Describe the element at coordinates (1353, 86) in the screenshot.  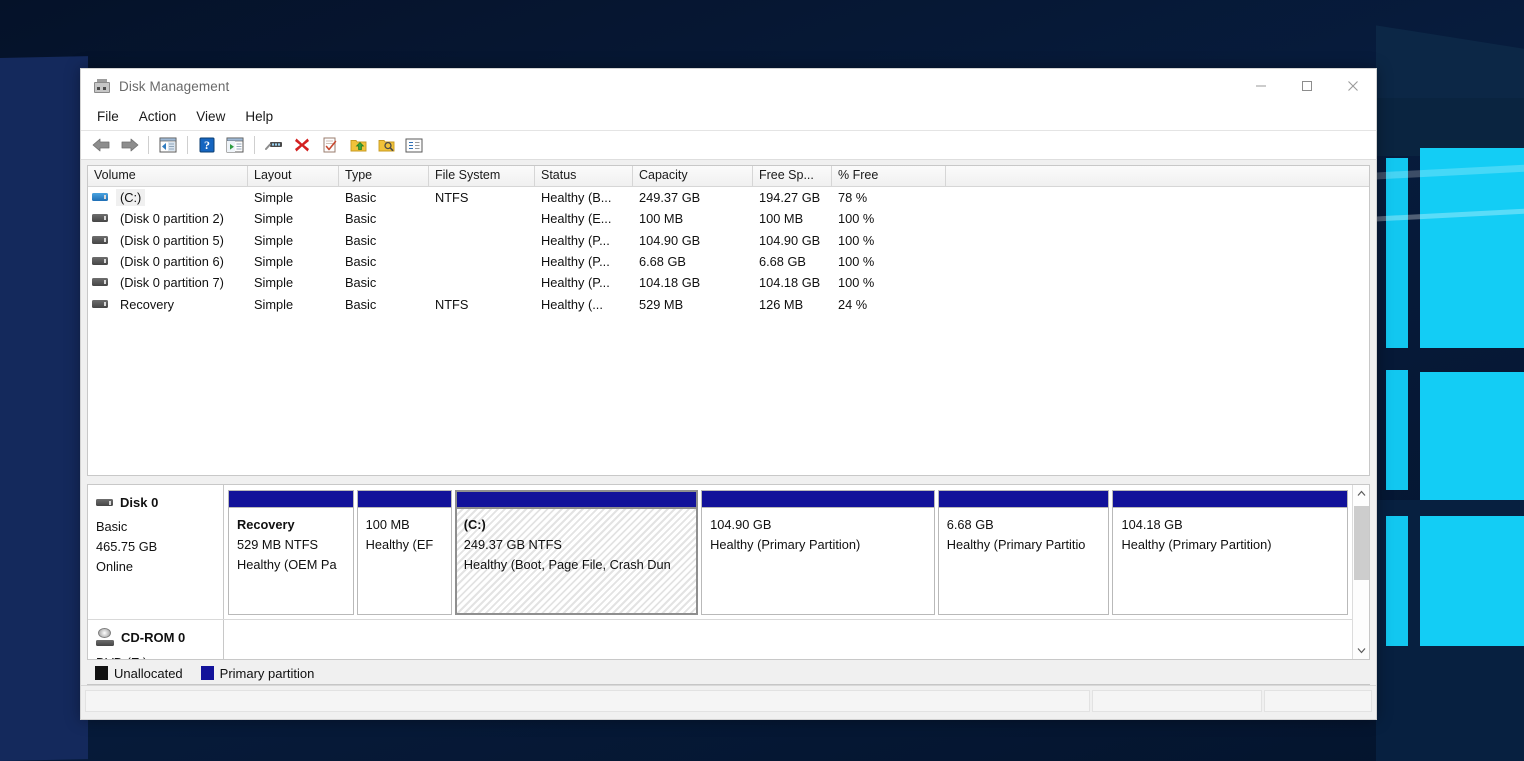
I see `close-icon` at that location.